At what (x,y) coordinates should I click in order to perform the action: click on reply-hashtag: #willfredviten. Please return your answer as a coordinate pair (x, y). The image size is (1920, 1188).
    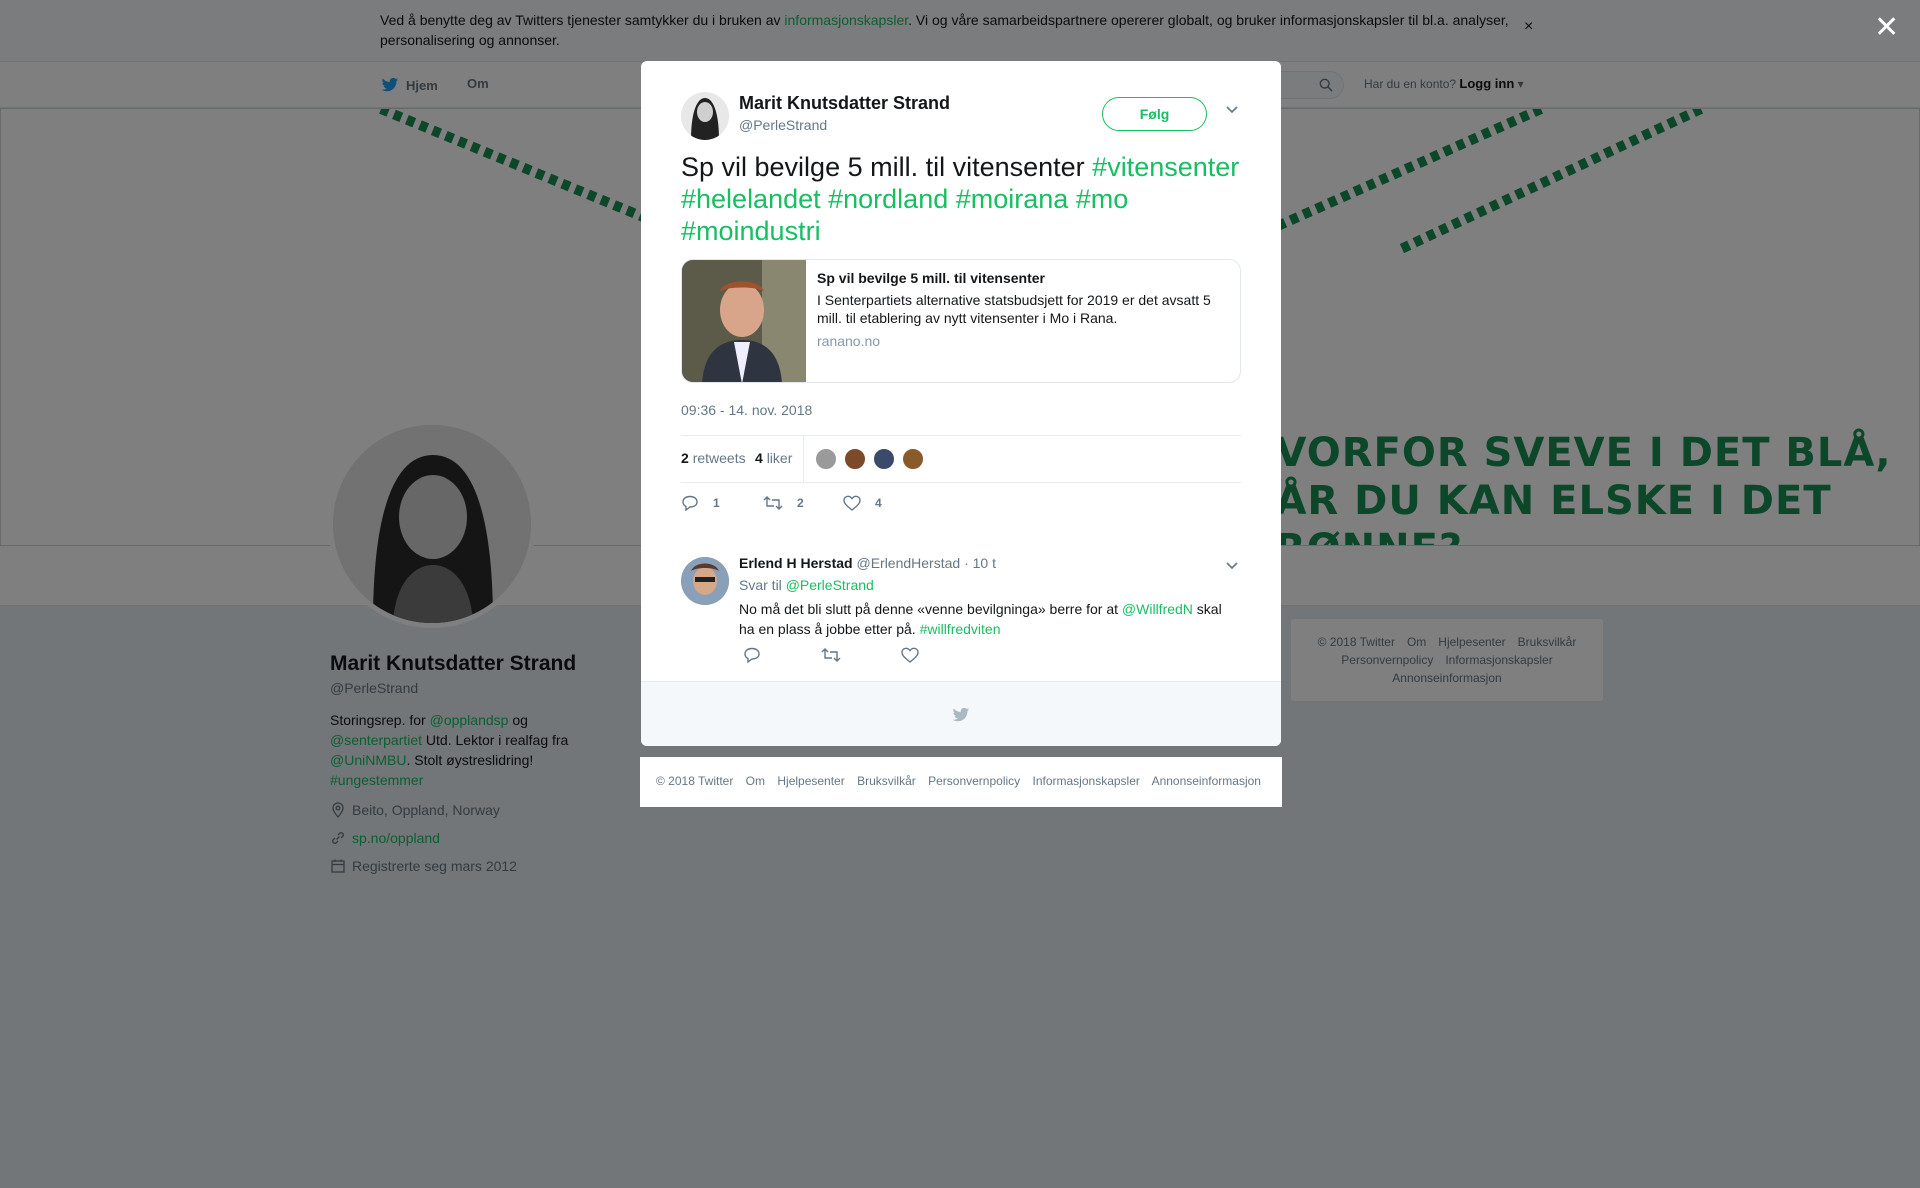
    Looking at the image, I should click on (960, 629).